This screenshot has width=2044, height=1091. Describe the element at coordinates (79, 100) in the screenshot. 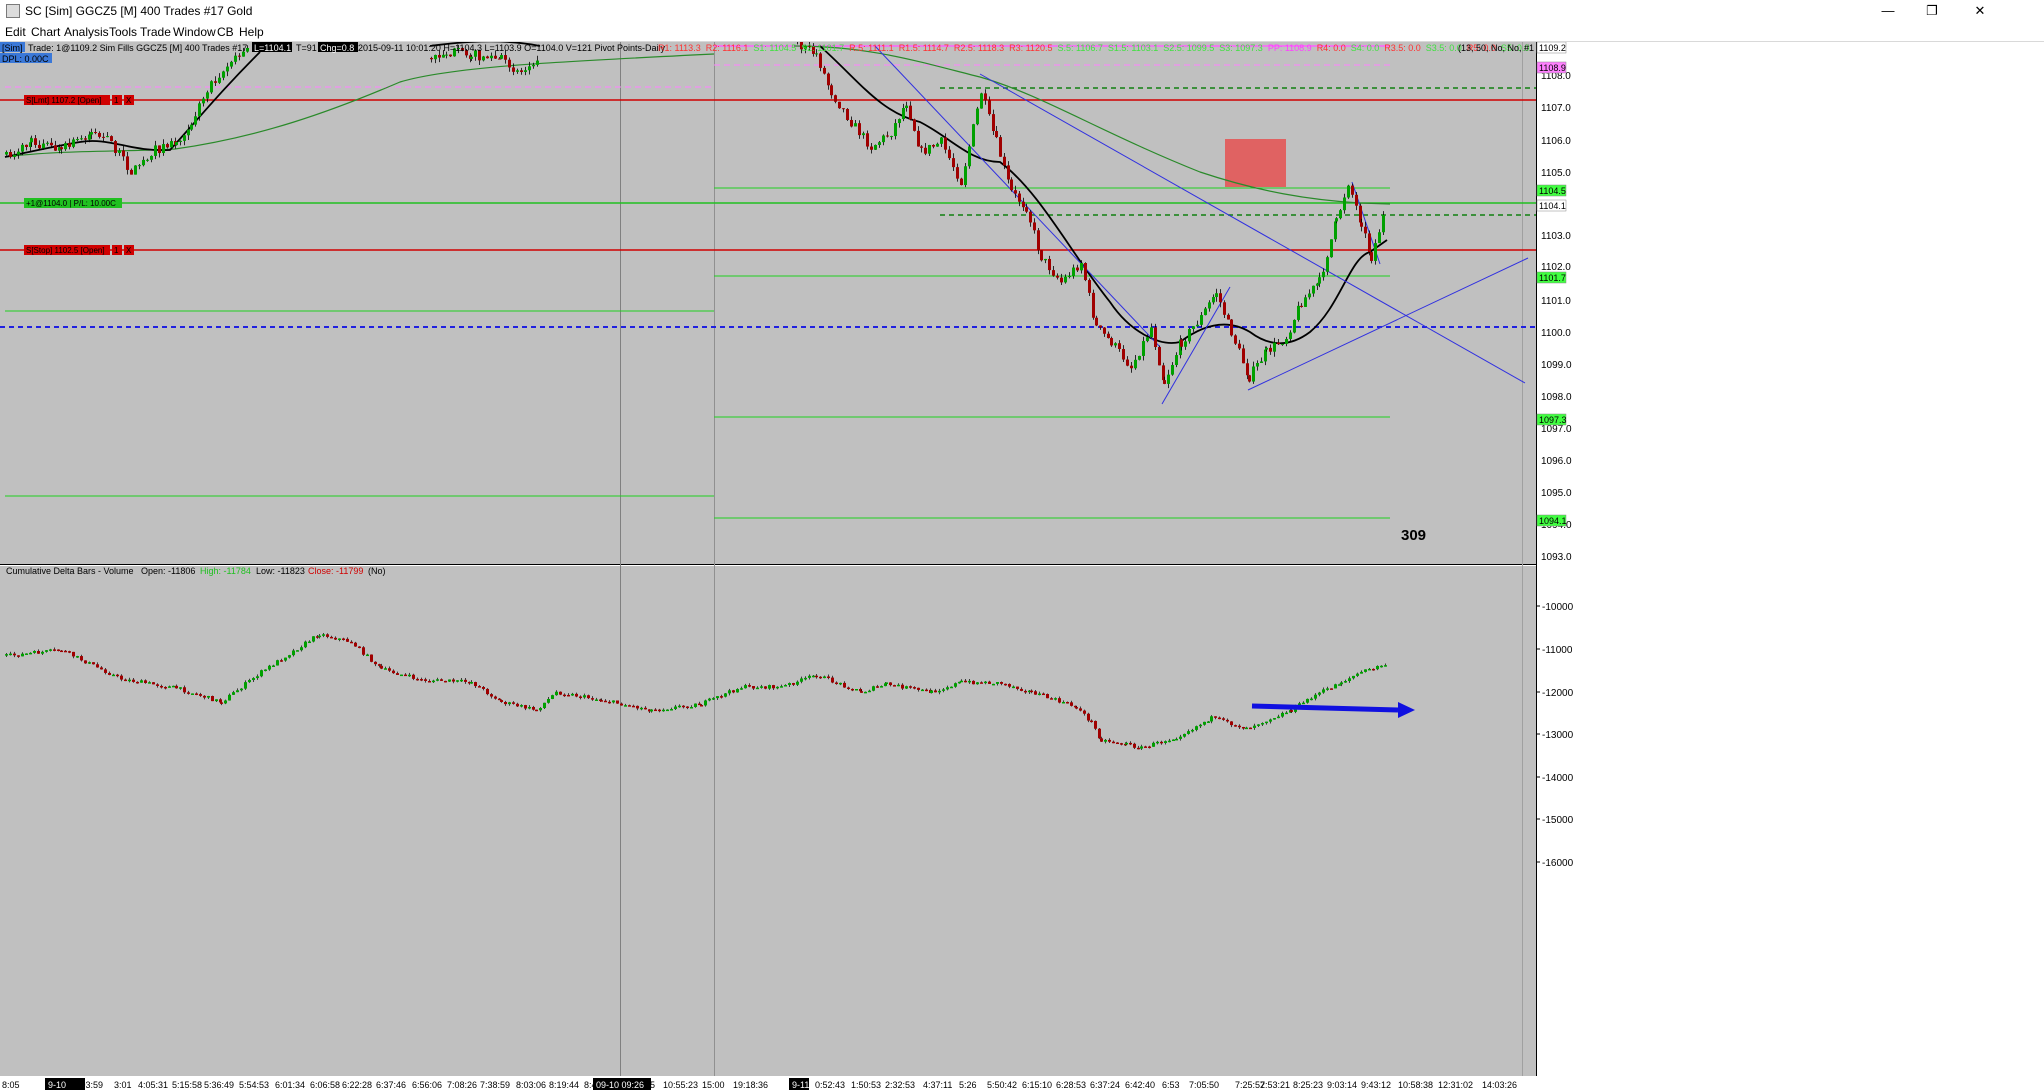

I see `target-order-label: S[Lmt] 1107.2 [Open] 1 X` at that location.